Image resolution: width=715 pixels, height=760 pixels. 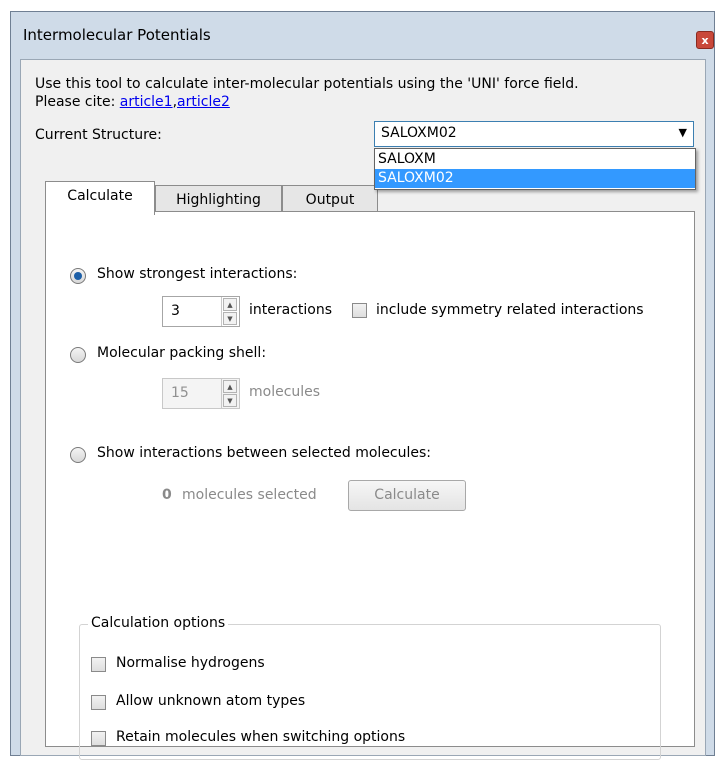 What do you see at coordinates (180, 393) in the screenshot?
I see `packing-count-value: 15` at bounding box center [180, 393].